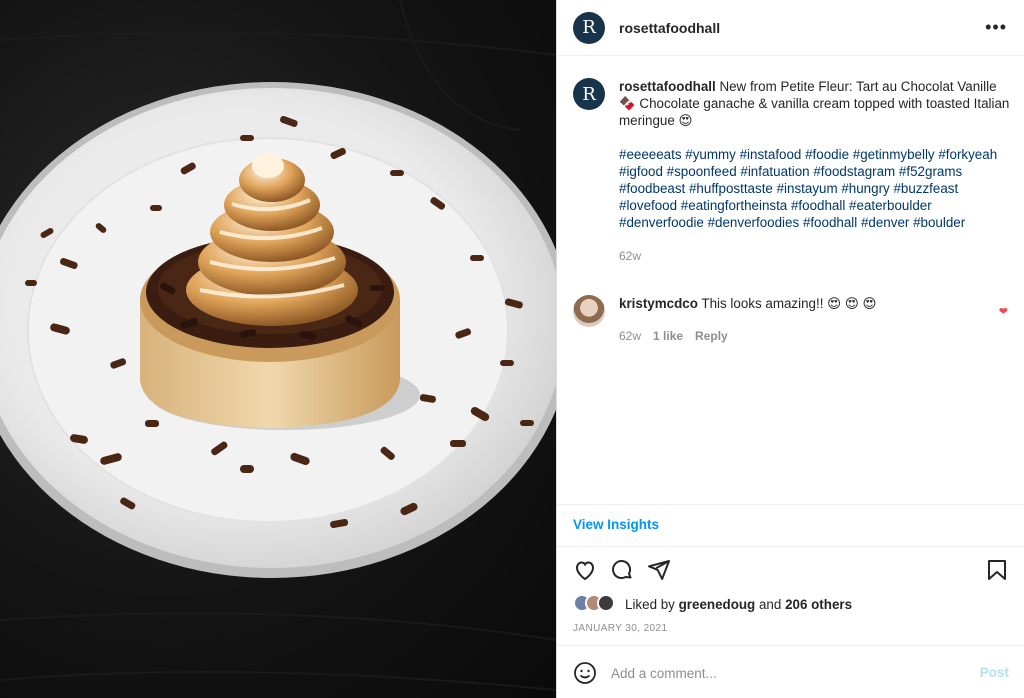 The image size is (1024, 698). Describe the element at coordinates (996, 27) in the screenshot. I see `more-options-icon: •••` at that location.